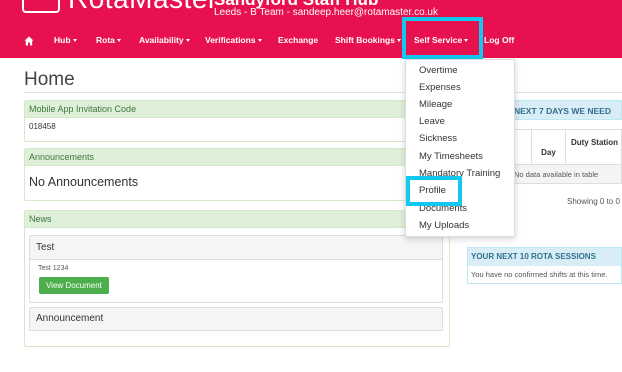  Describe the element at coordinates (237, 174) in the screenshot. I see `announcements-panel: Announcements No Announcements` at that location.